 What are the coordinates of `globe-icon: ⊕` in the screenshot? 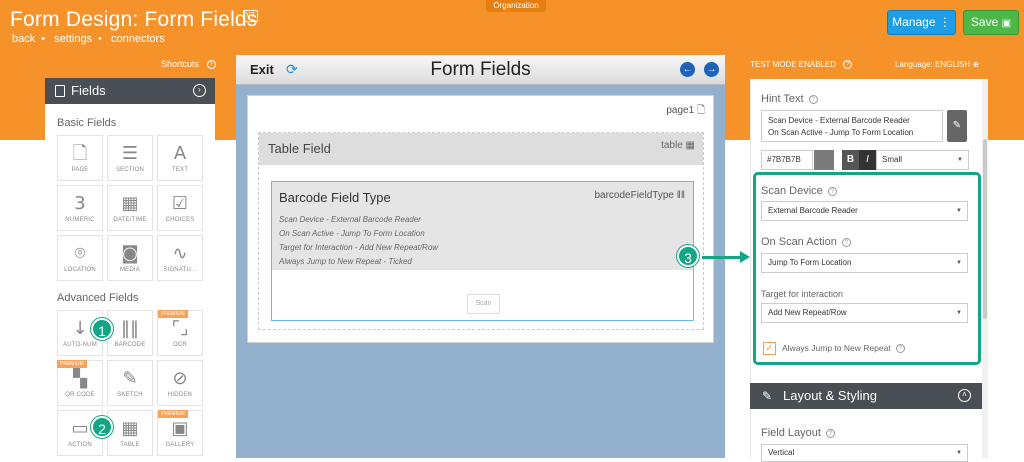 It's located at (976, 64).